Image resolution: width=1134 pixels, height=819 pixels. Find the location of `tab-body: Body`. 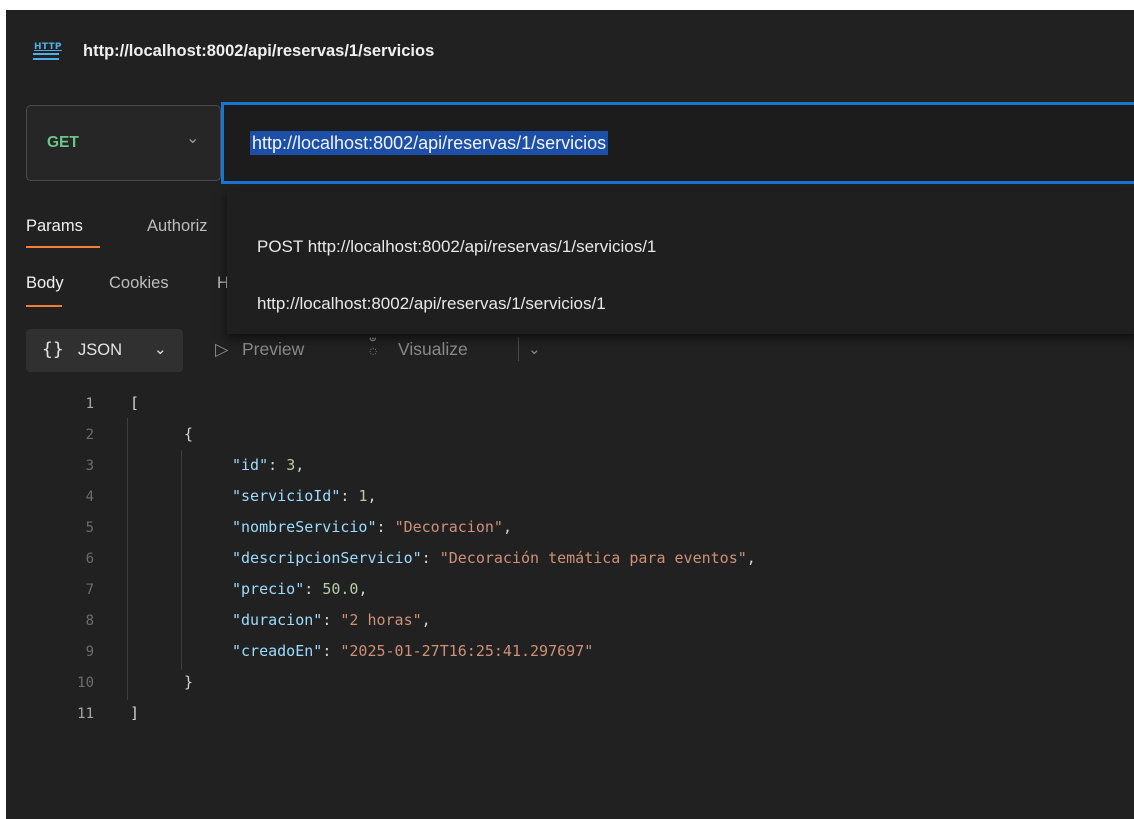

tab-body: Body is located at coordinates (45, 283).